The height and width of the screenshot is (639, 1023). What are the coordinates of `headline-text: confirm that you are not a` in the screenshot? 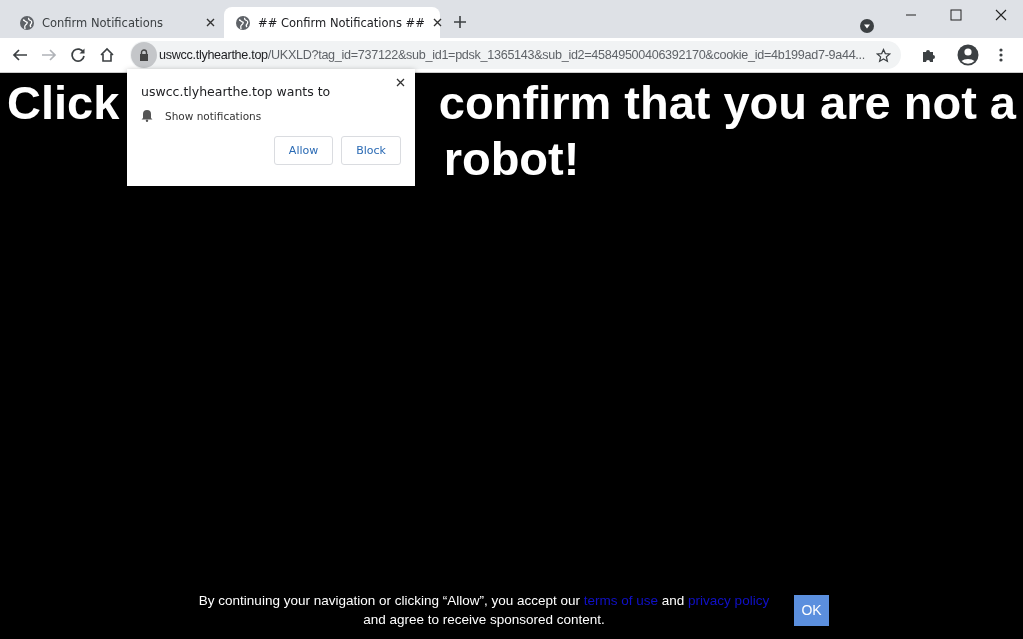 It's located at (727, 102).